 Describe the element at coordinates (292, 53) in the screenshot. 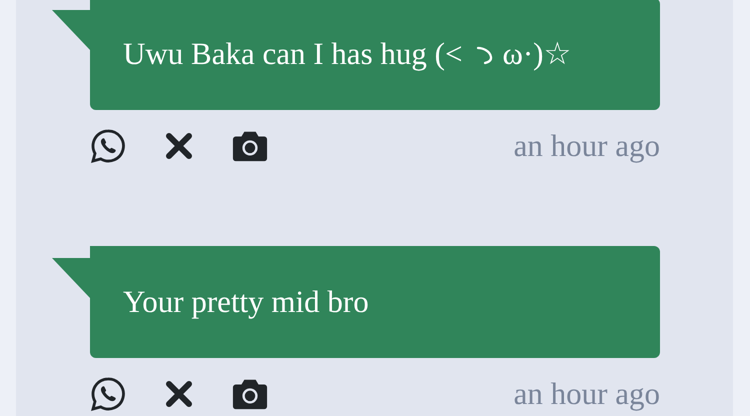

I see `message-text: Uwu Baka can I has hug (<` at that location.